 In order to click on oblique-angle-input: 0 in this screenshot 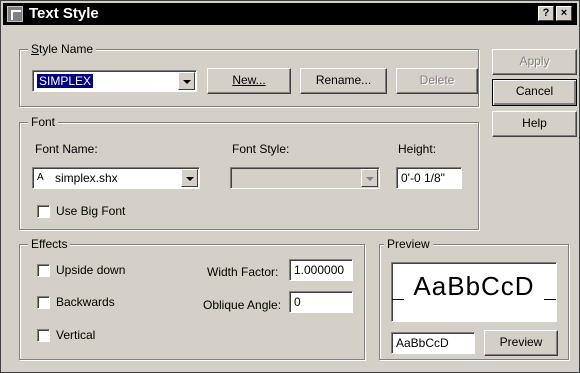, I will do `click(321, 302)`.